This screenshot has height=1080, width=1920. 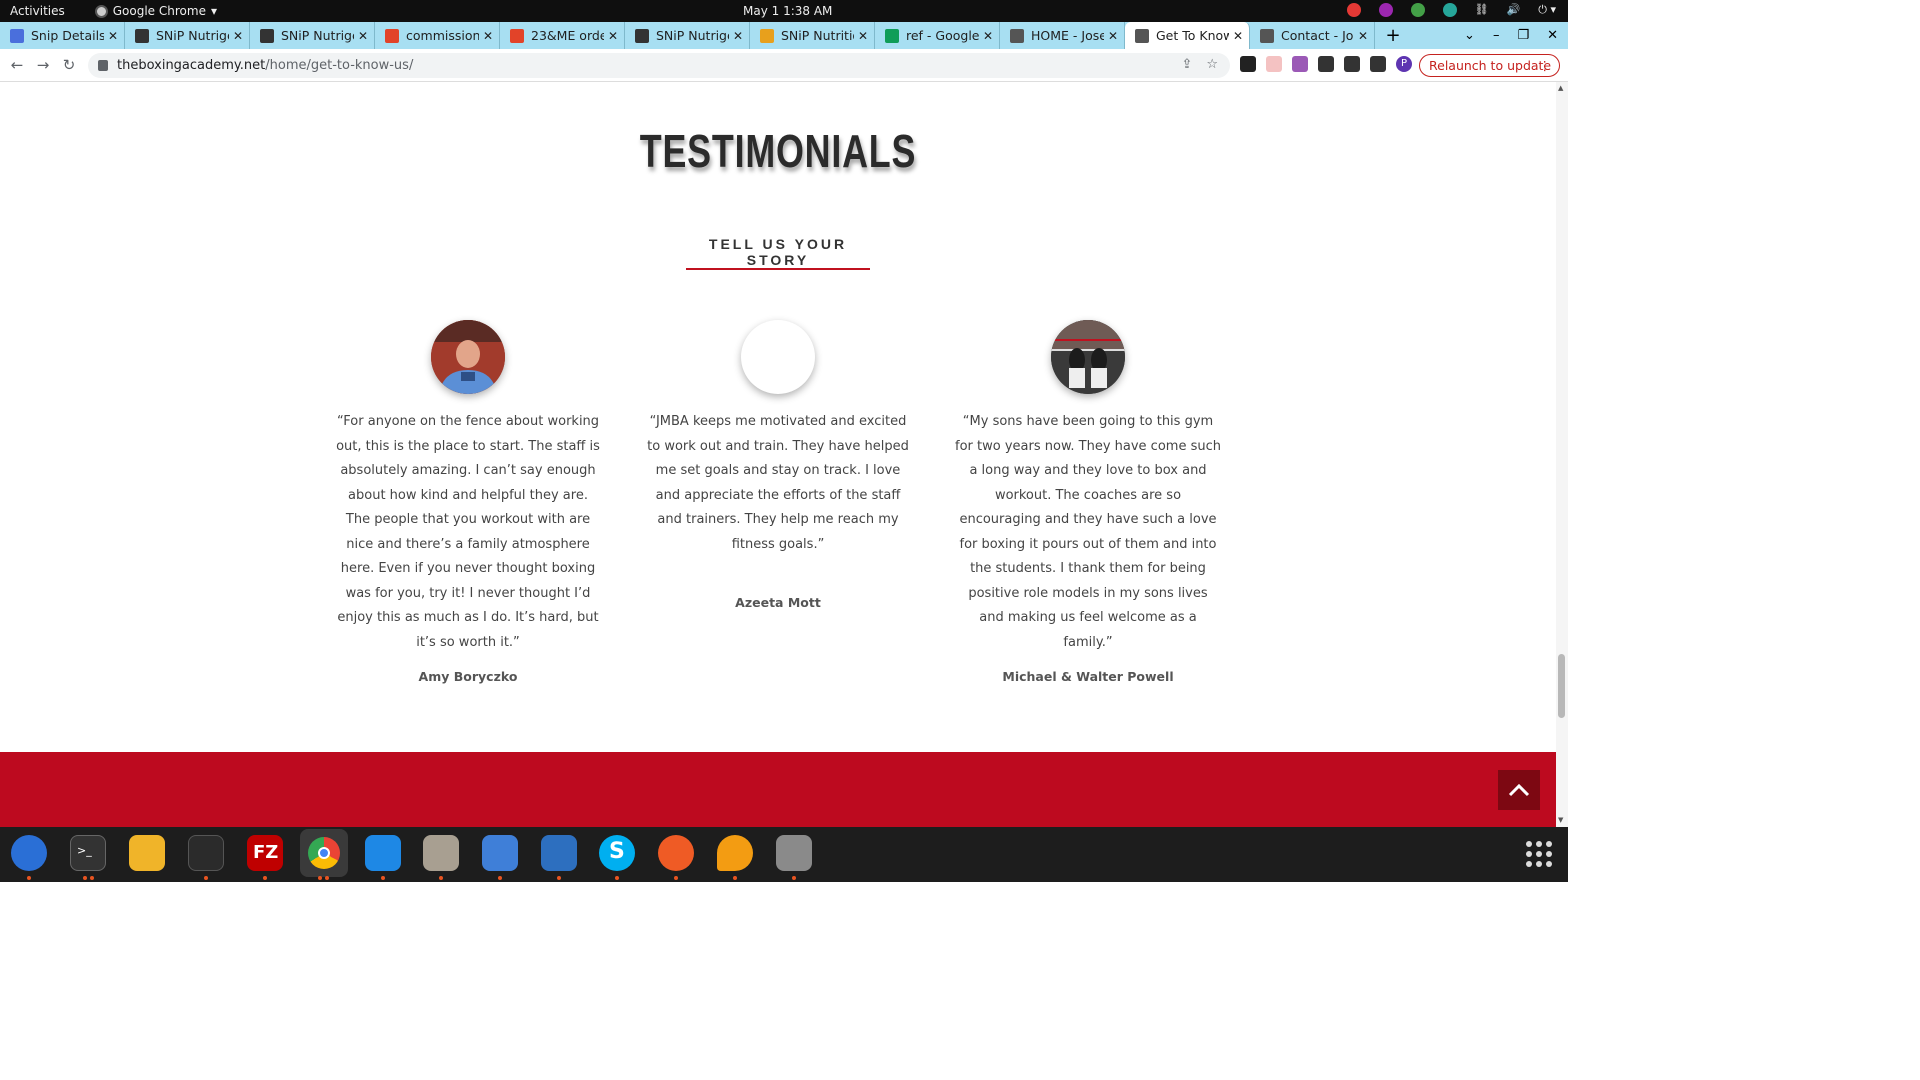 I want to click on text-editor-icon, so click(x=500, y=853).